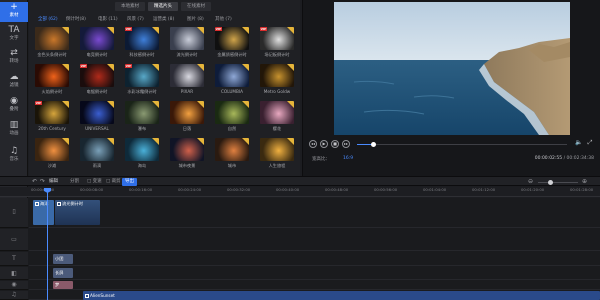 Image resolution: width=600 pixels, height=300 pixels. Describe the element at coordinates (130, 6) in the screenshot. I see `tab-local-media: 本地素材` at that location.